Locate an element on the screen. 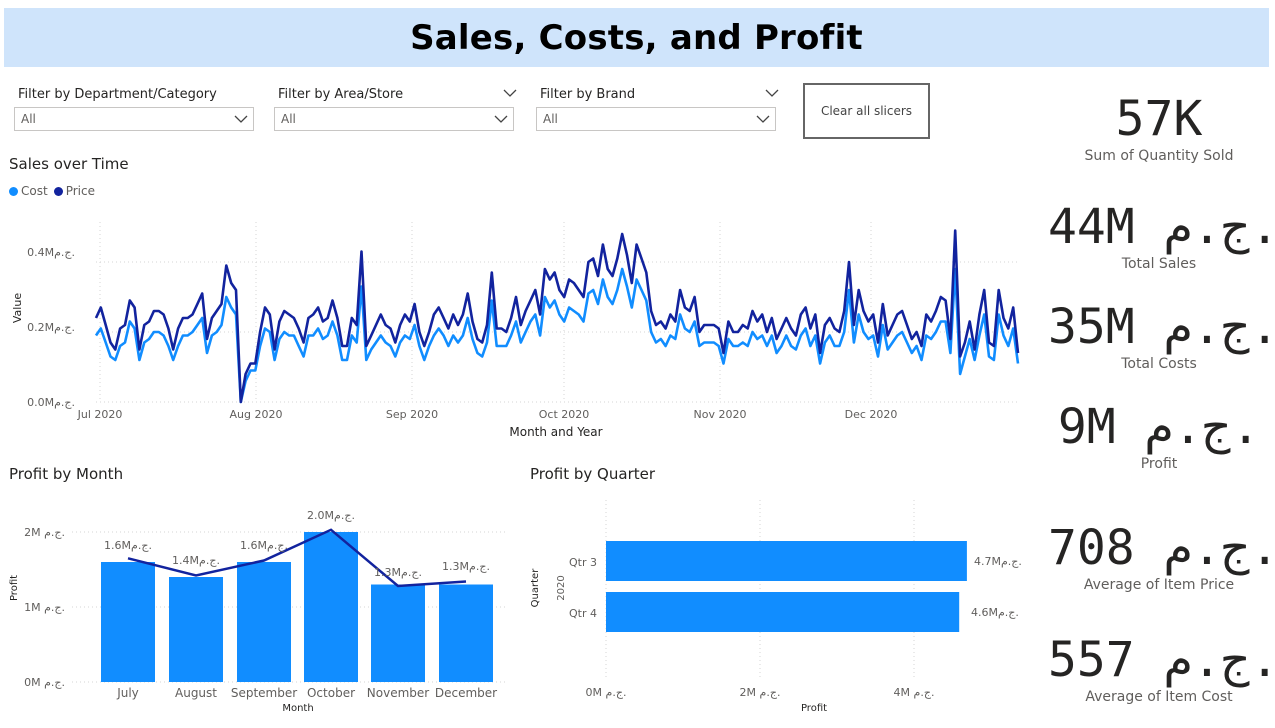 The width and height of the screenshot is (1275, 728). sales-xtick-jul: Jul 2020 is located at coordinates (100, 414).